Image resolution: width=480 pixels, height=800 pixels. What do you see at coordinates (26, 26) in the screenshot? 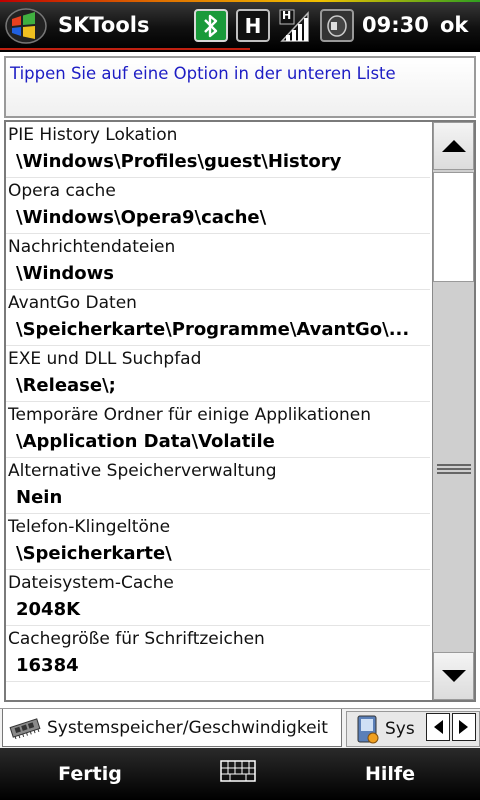
I see `windows-start-icon` at bounding box center [26, 26].